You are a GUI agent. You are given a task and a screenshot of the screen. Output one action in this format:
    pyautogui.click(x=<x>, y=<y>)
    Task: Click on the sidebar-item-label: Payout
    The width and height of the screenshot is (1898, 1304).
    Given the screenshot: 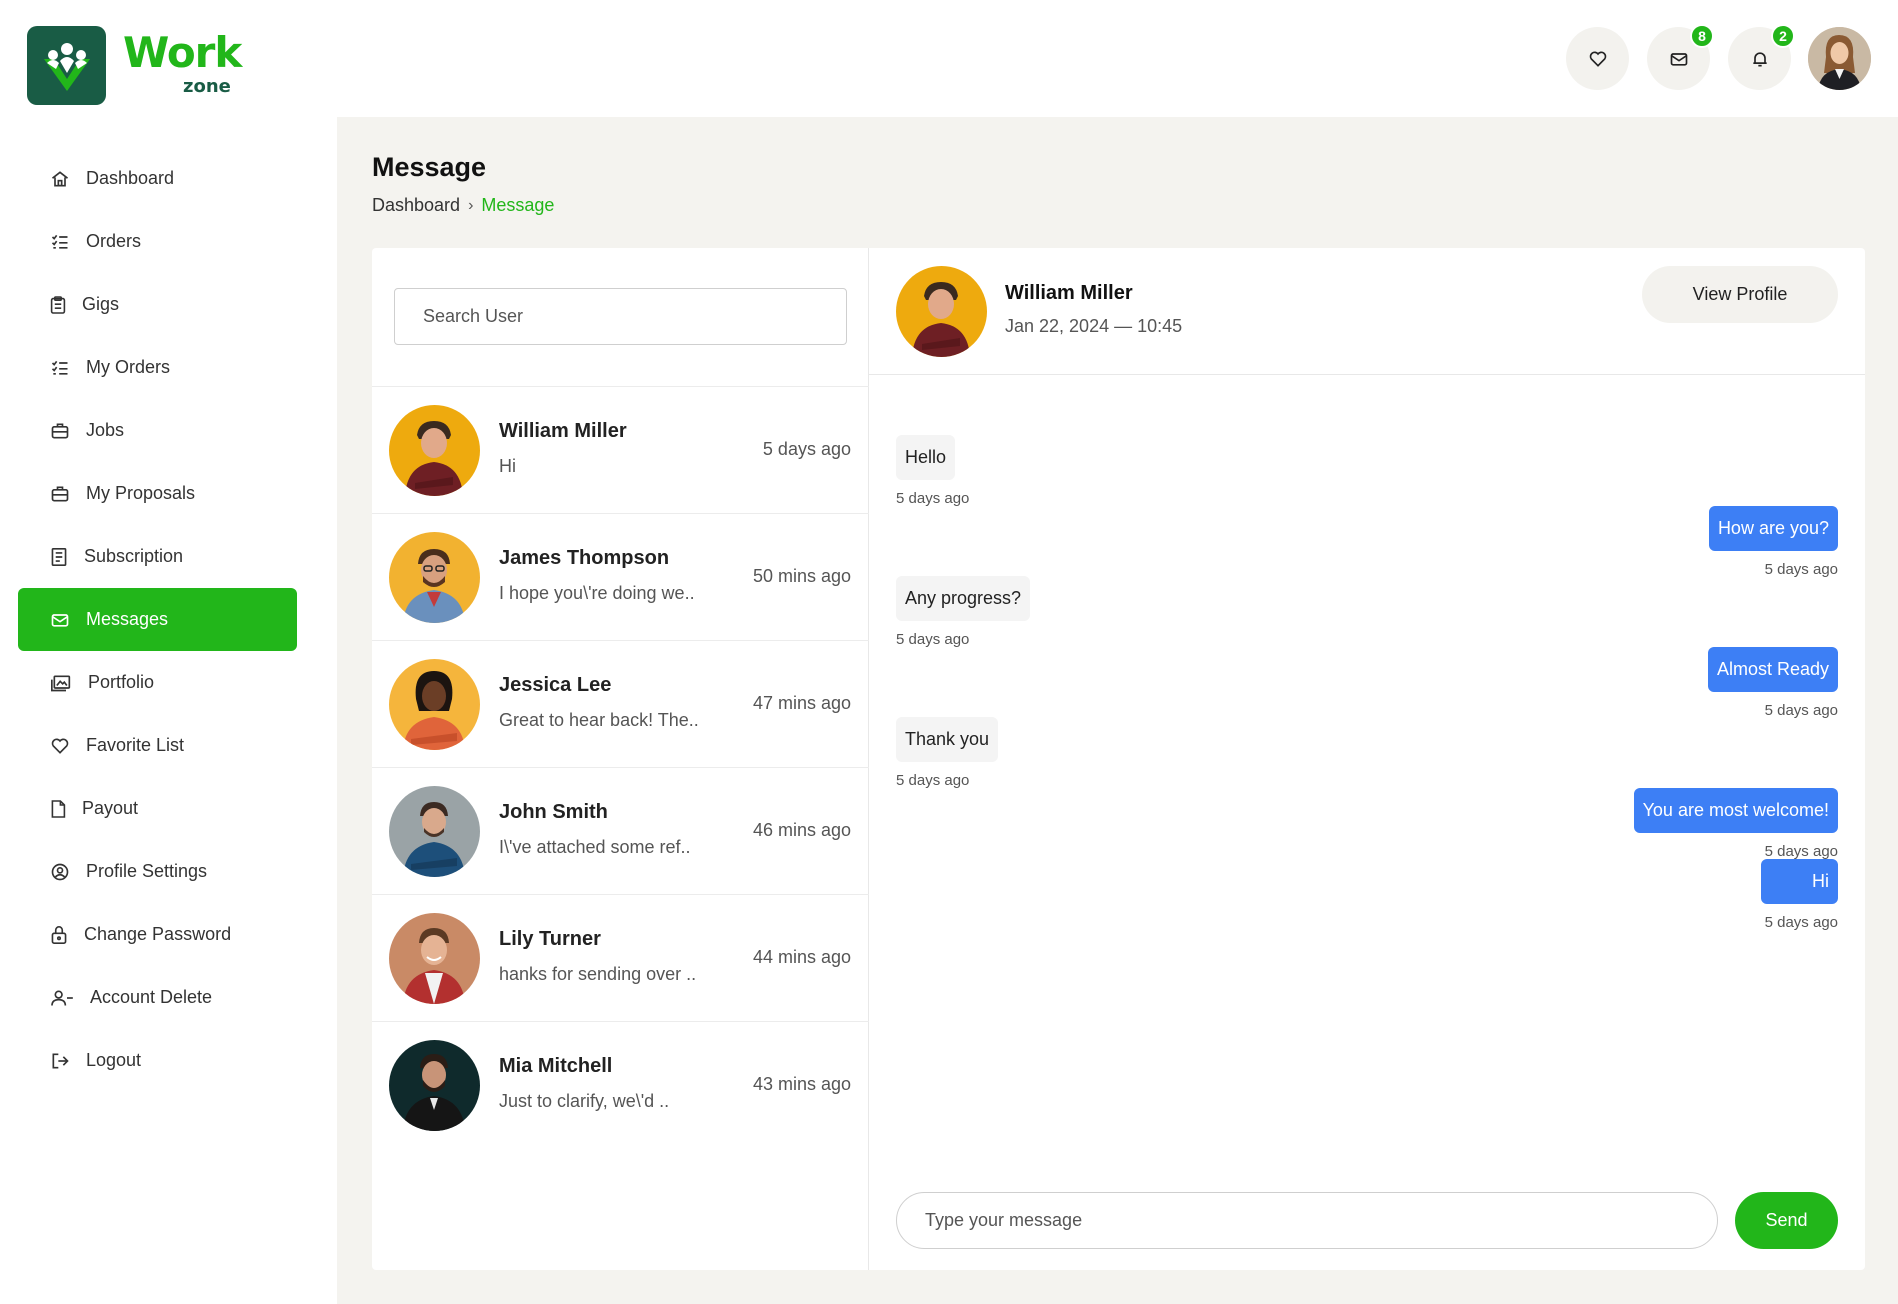 What is the action you would take?
    pyautogui.click(x=110, y=808)
    